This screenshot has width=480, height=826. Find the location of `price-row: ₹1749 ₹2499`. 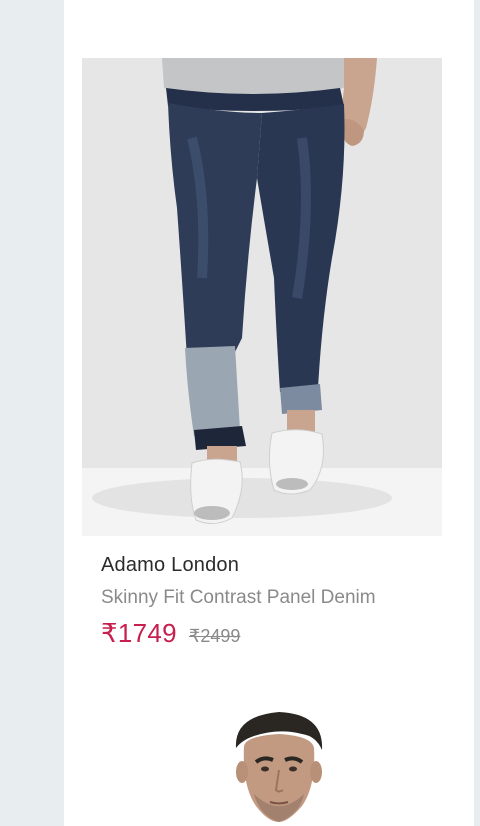

price-row: ₹1749 ₹2499 is located at coordinates (170, 633).